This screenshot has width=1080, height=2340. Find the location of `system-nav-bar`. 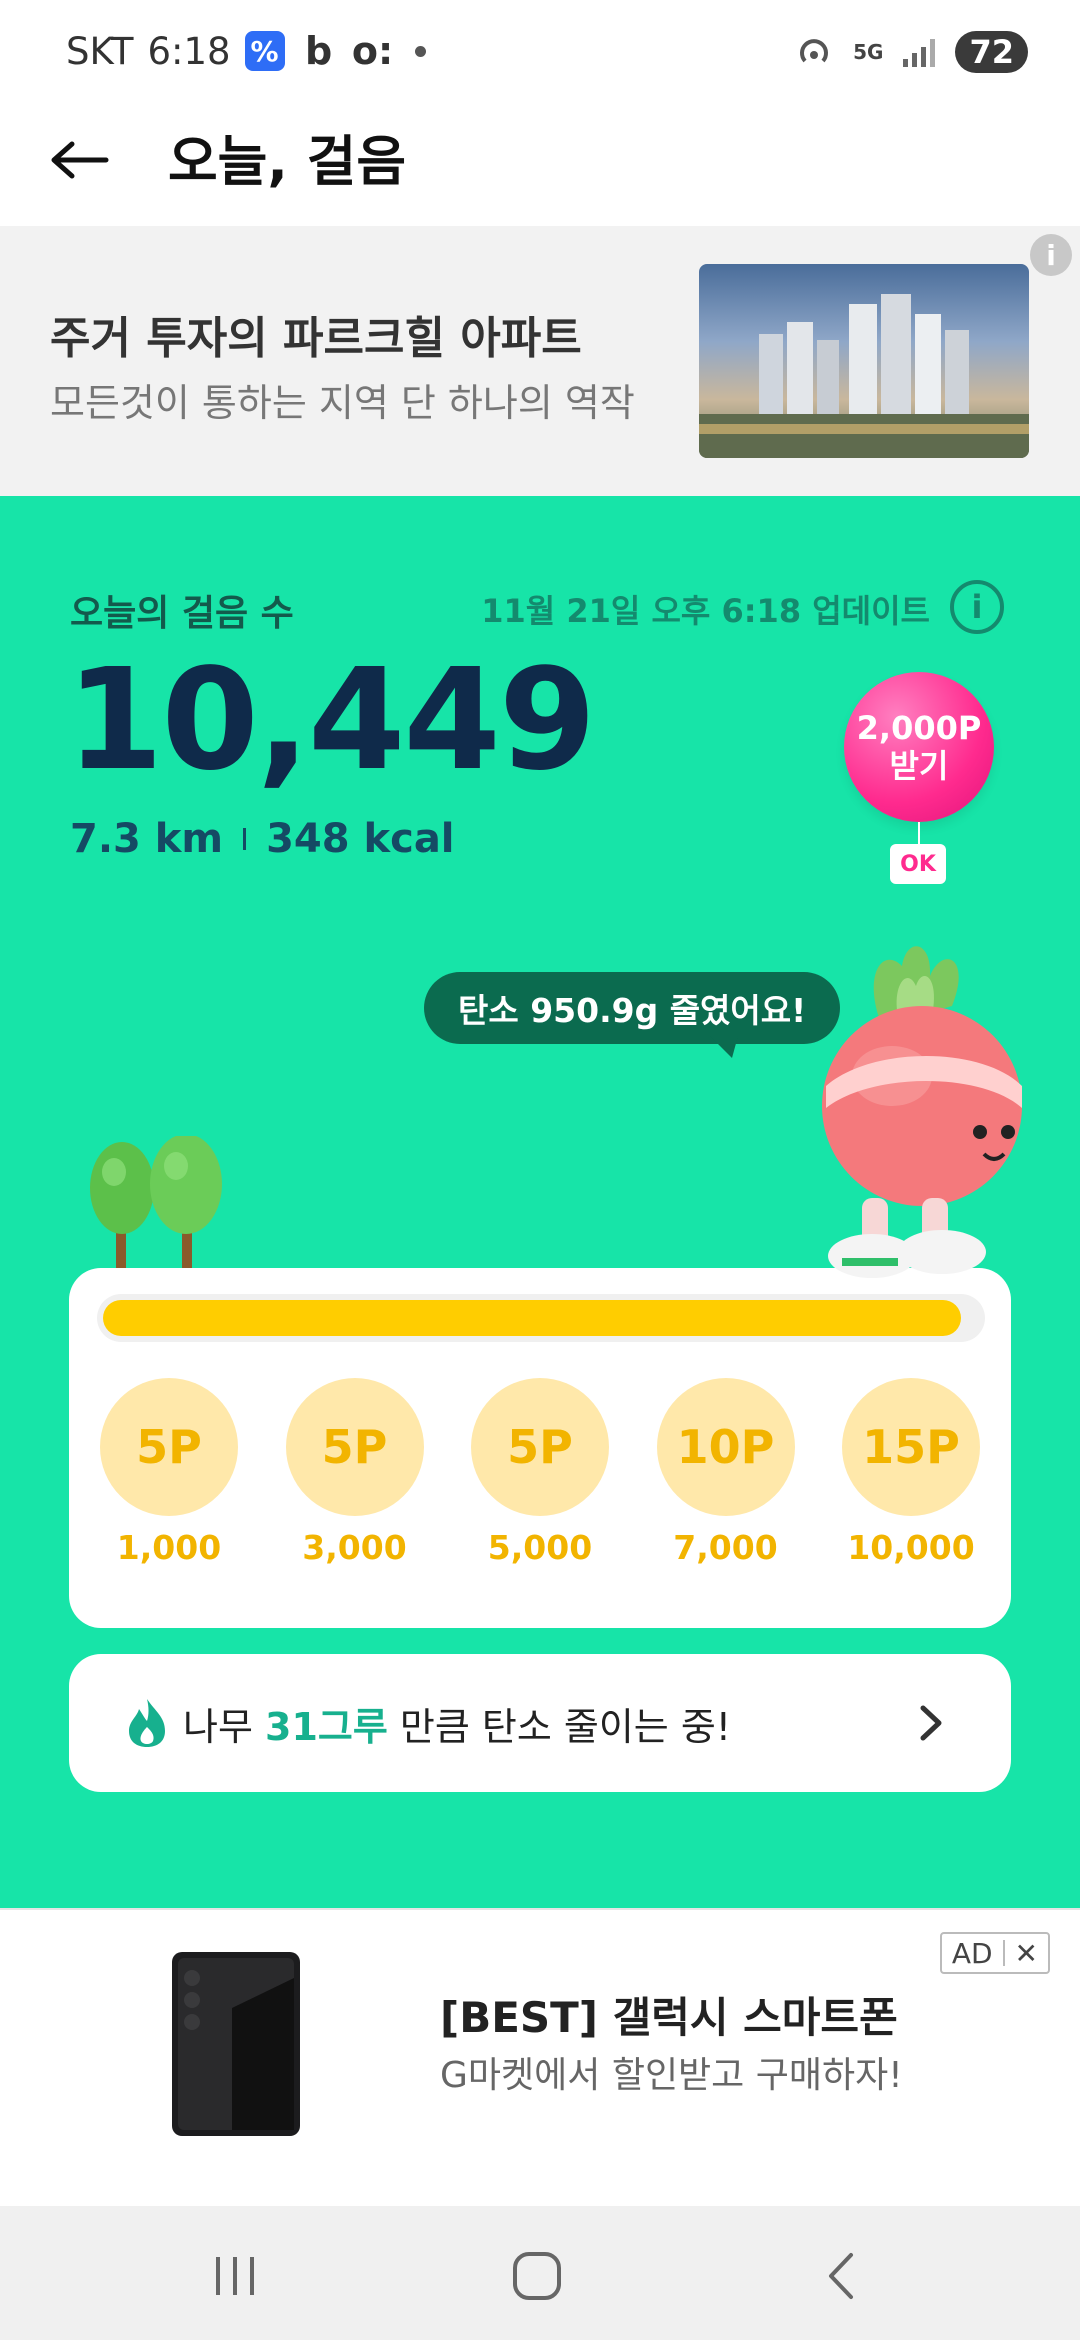

system-nav-bar is located at coordinates (540, 2273).